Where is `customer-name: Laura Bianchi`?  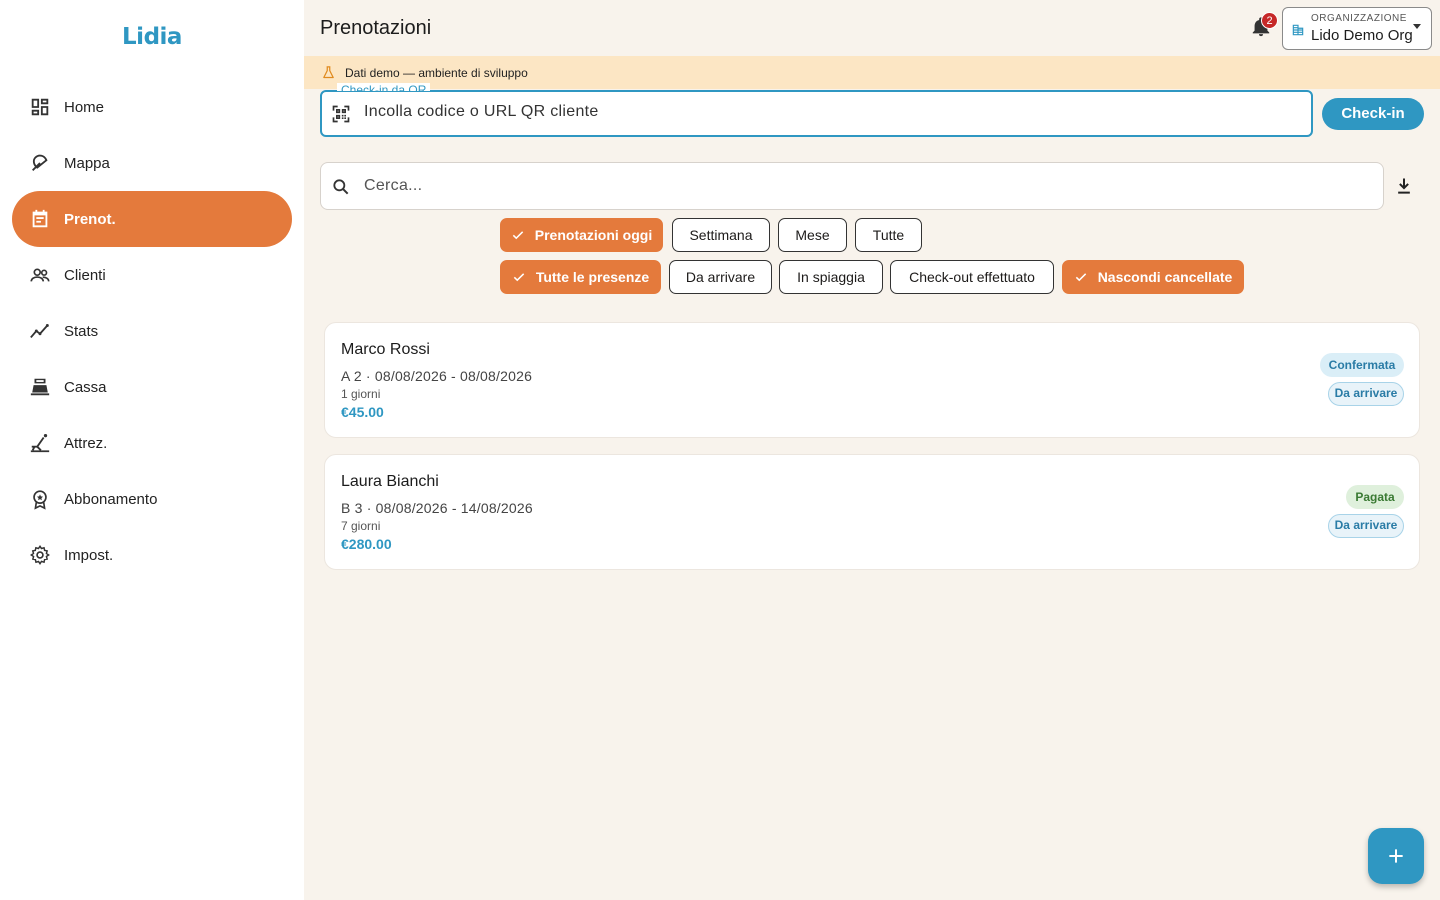 customer-name: Laura Bianchi is located at coordinates (390, 481).